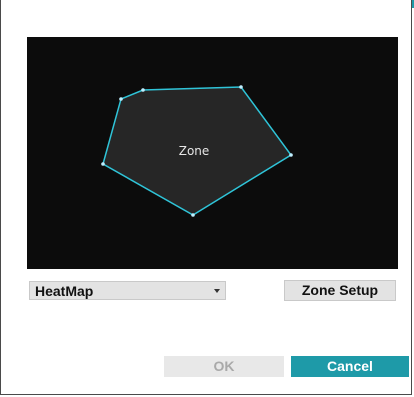 The image size is (414, 397). What do you see at coordinates (127, 290) in the screenshot?
I see `mode-select: HeatMap` at bounding box center [127, 290].